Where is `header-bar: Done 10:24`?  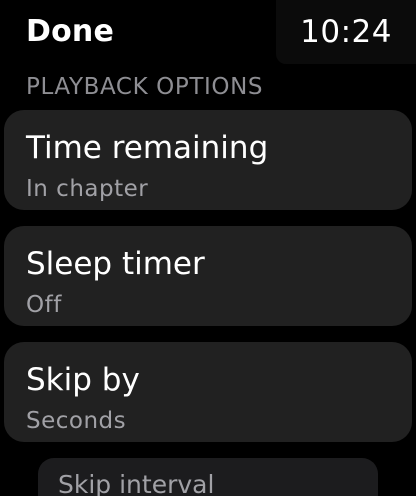 header-bar: Done 10:24 is located at coordinates (208, 35).